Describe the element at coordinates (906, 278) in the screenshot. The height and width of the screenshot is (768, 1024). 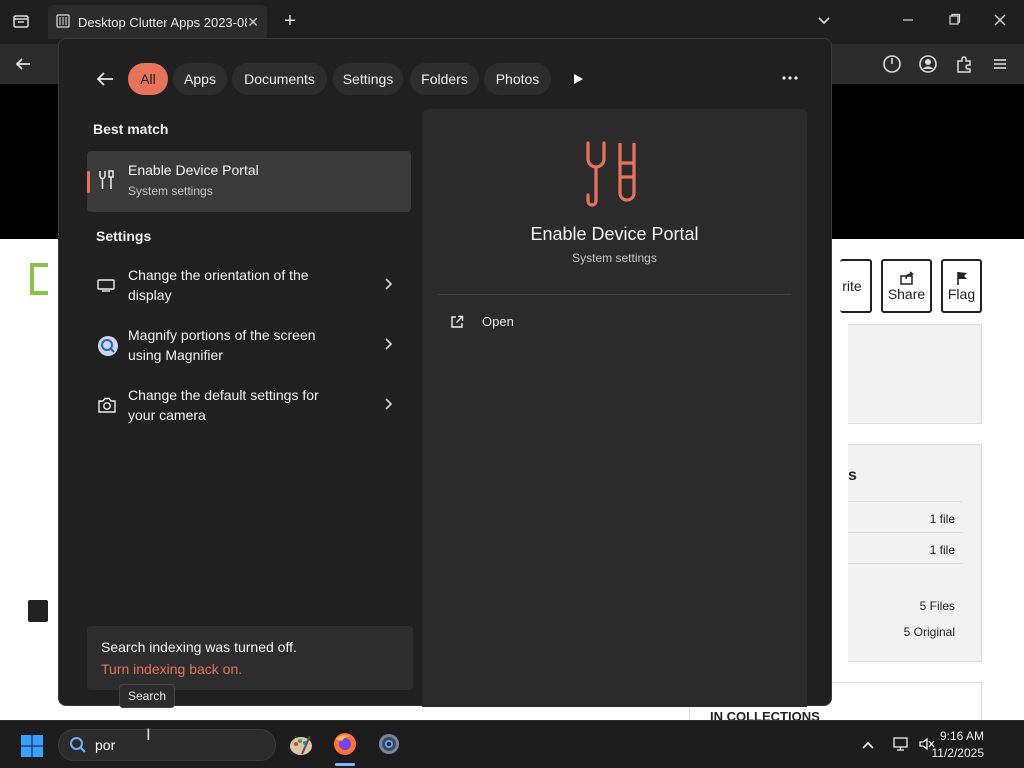
I see `share-icon` at that location.